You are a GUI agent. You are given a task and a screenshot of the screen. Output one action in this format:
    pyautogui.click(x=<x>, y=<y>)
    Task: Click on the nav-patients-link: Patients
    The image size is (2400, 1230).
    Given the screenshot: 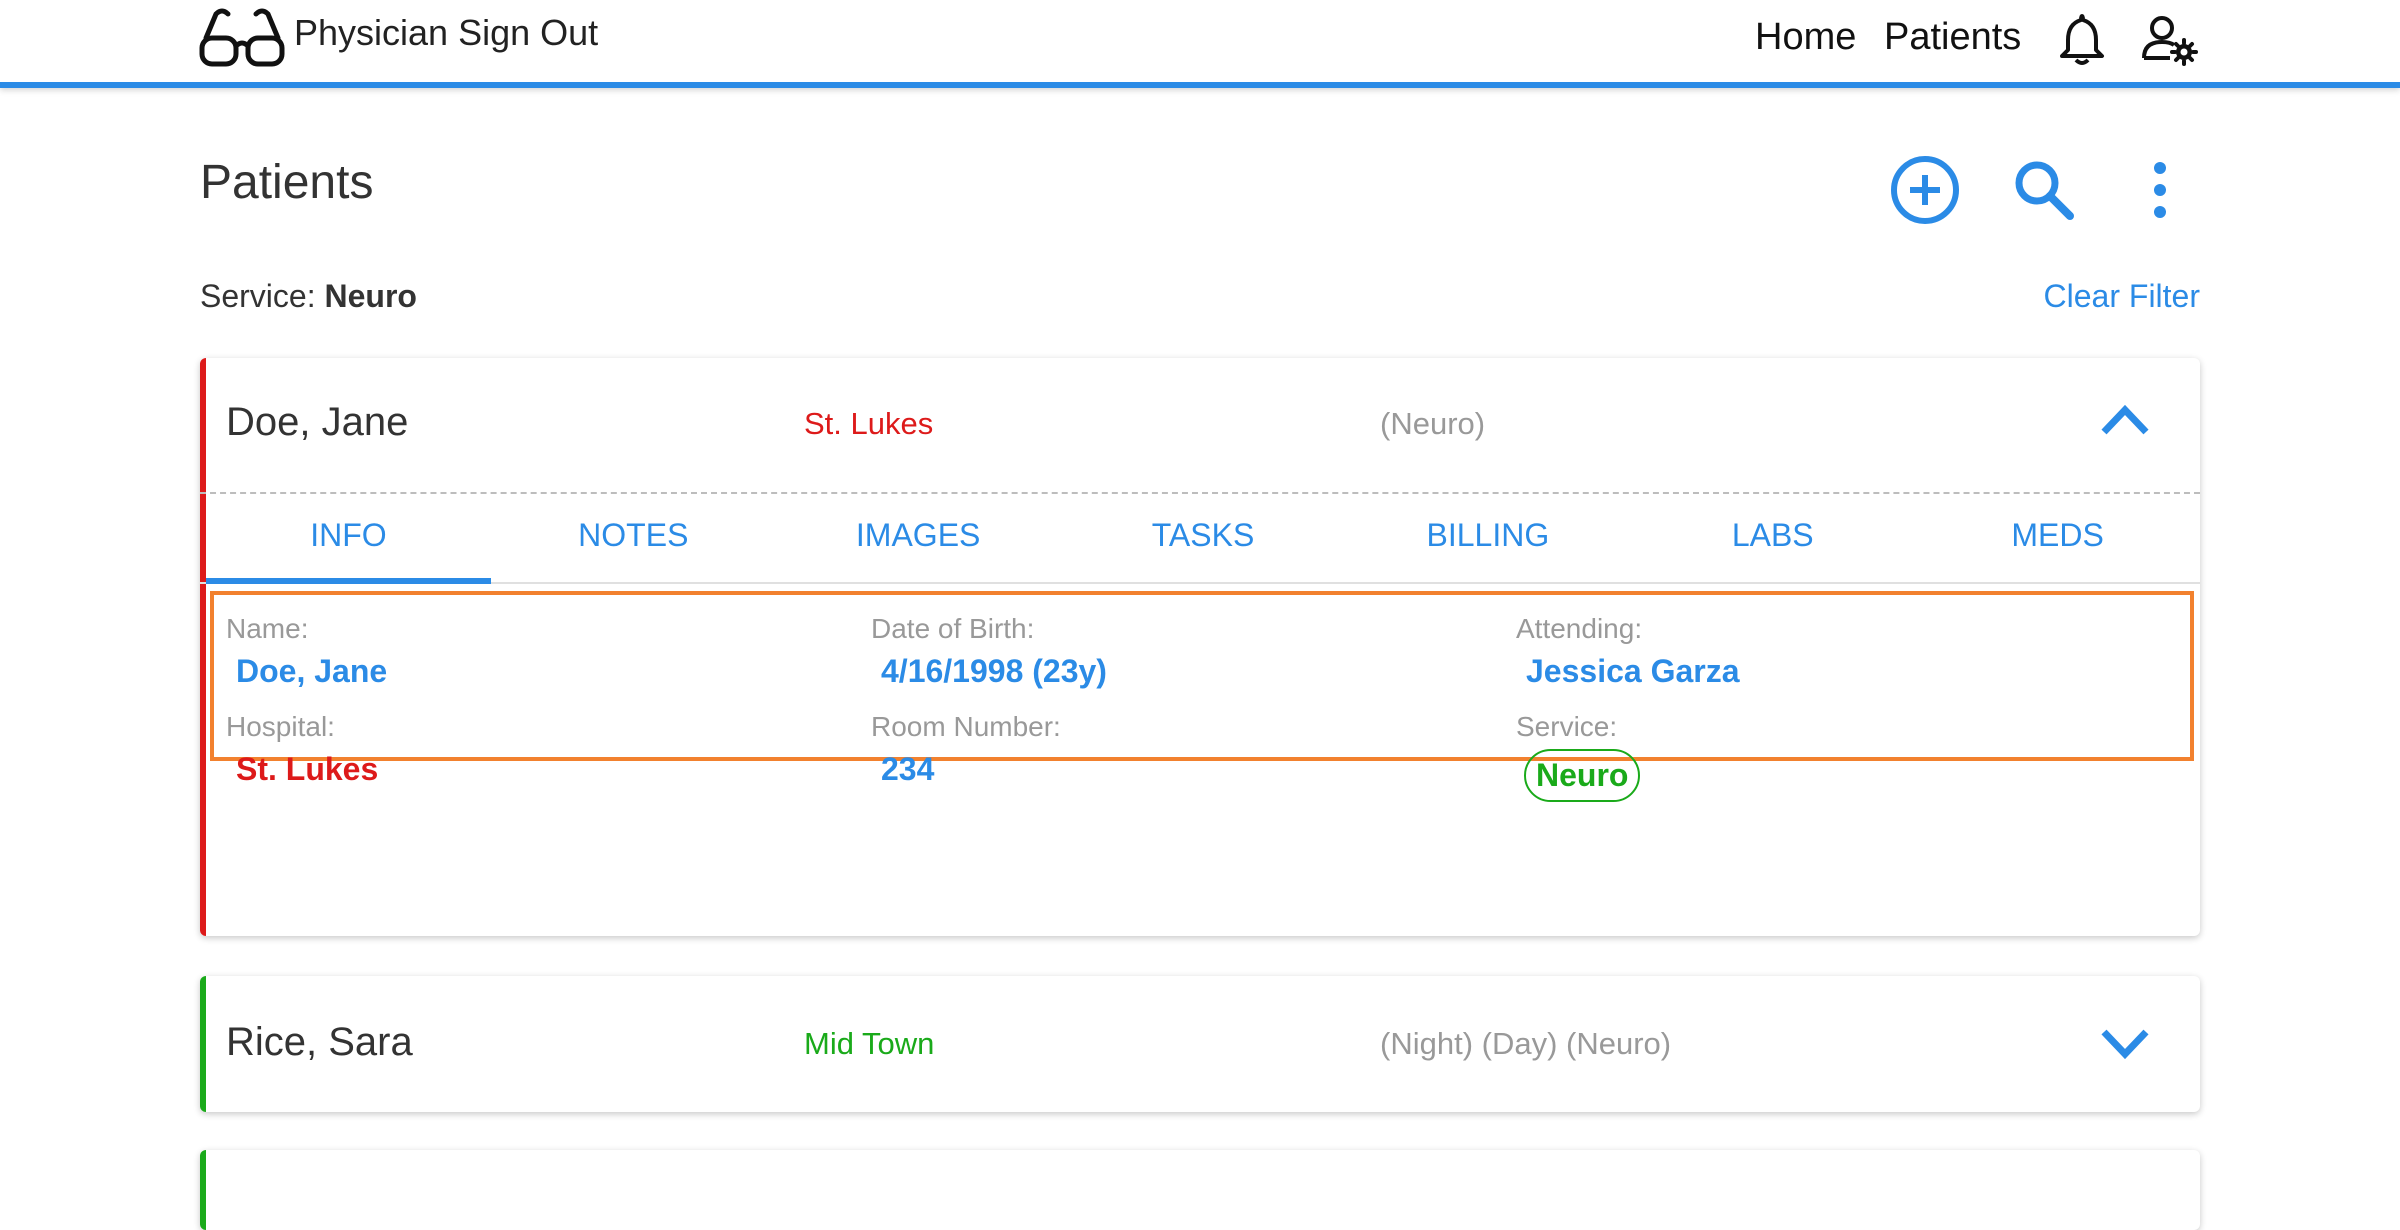 What is the action you would take?
    pyautogui.click(x=1952, y=37)
    